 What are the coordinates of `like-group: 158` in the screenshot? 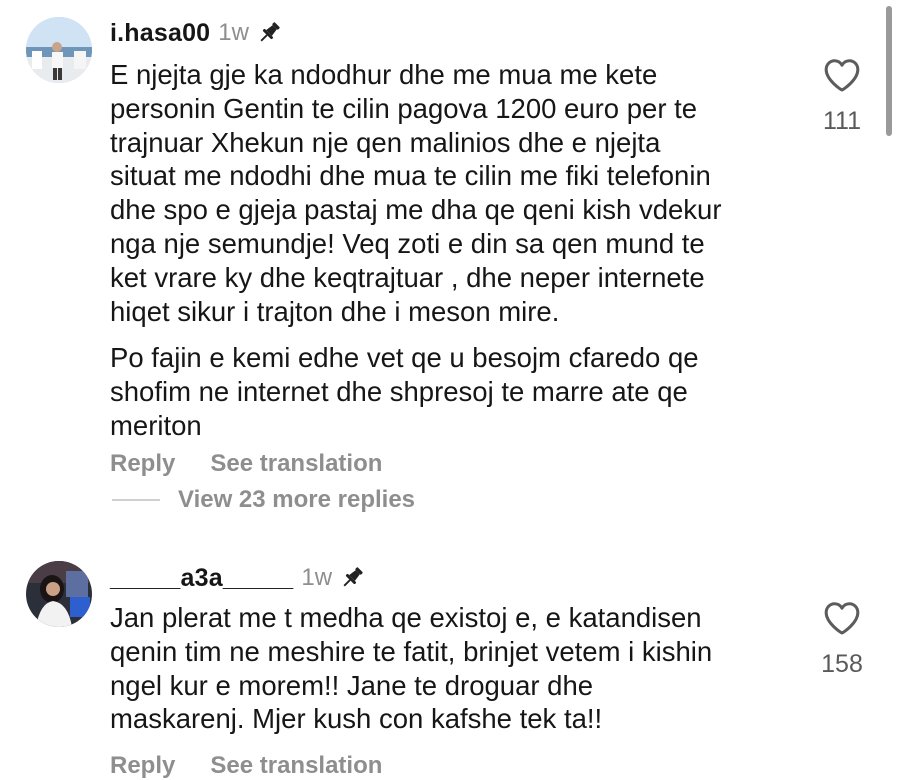 It's located at (842, 639).